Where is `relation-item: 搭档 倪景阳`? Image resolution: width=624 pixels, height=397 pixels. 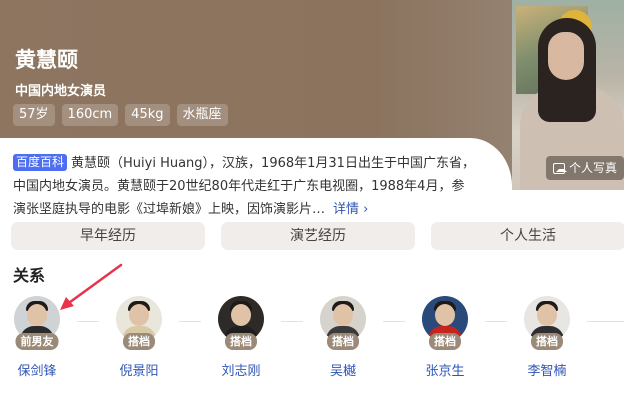 relation-item: 搭档 倪景阳 is located at coordinates (139, 337).